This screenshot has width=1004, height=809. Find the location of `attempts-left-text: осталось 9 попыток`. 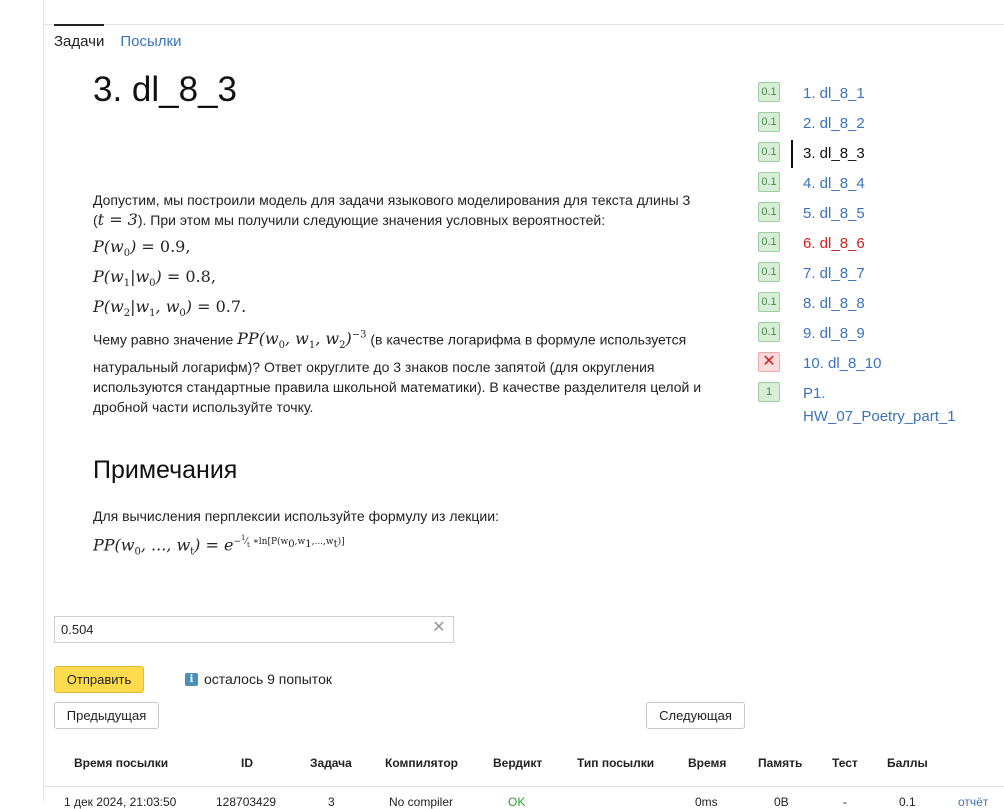

attempts-left-text: осталось 9 попыток is located at coordinates (268, 679).